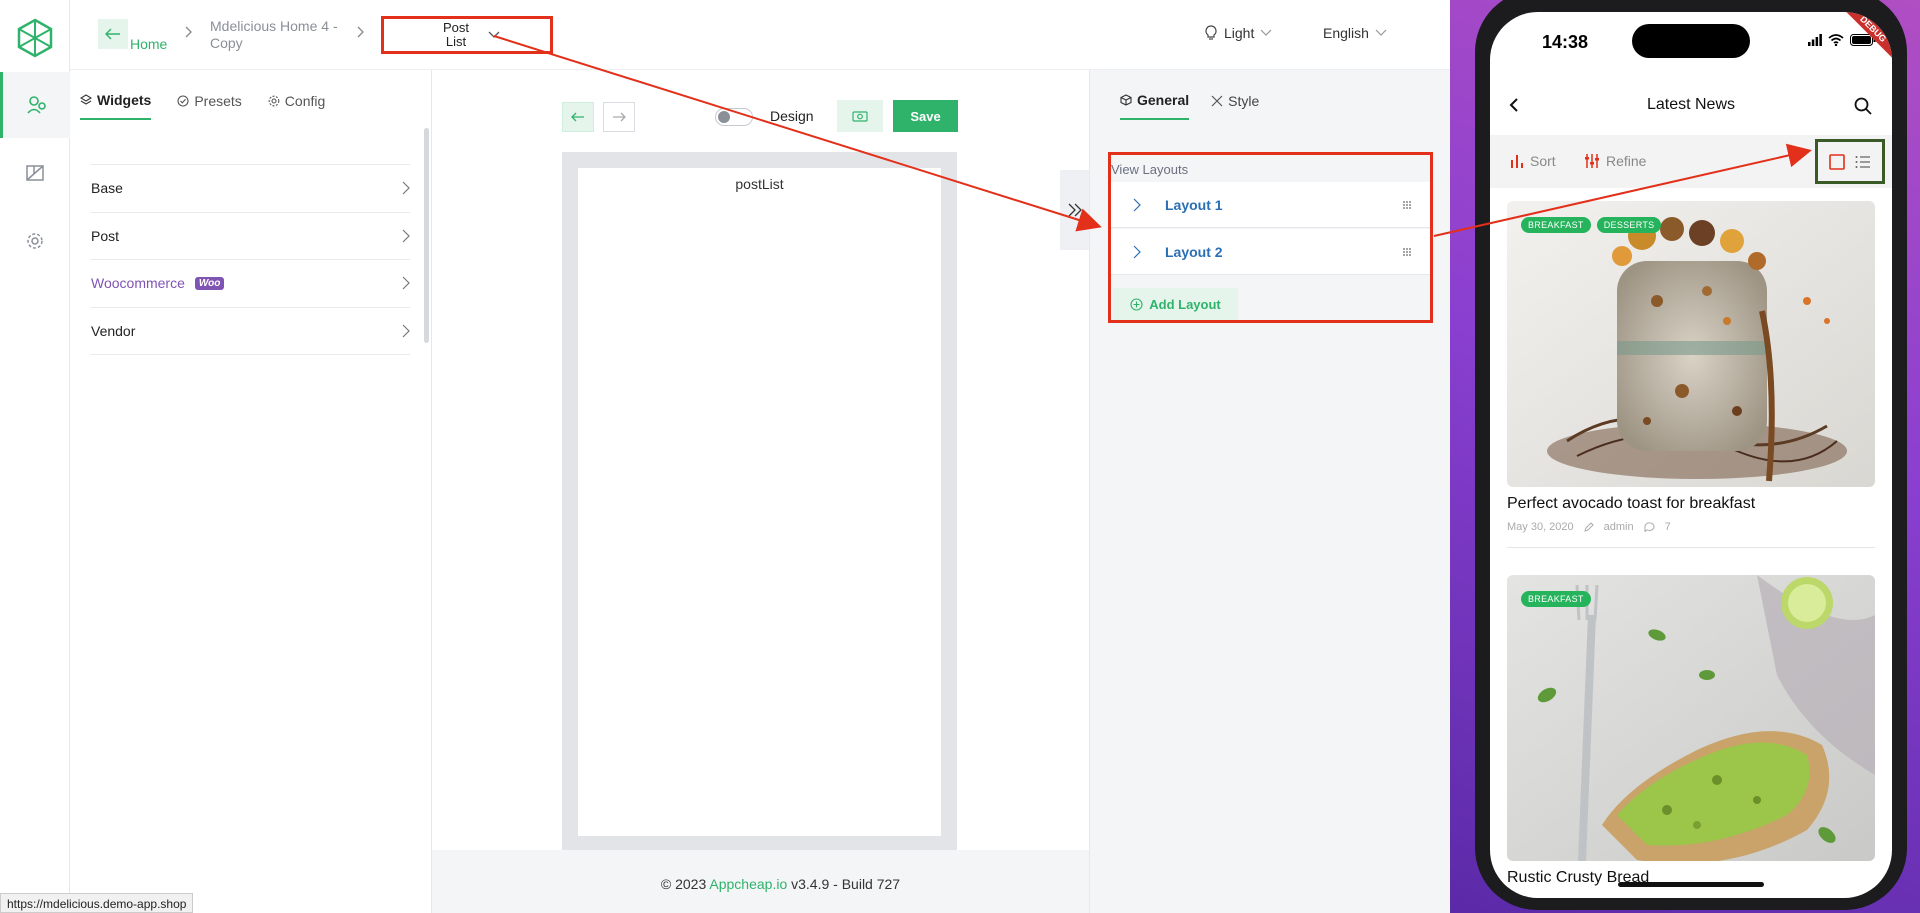 The height and width of the screenshot is (913, 1920). Describe the element at coordinates (1185, 304) in the screenshot. I see `add-layout-label: Add Layout` at that location.